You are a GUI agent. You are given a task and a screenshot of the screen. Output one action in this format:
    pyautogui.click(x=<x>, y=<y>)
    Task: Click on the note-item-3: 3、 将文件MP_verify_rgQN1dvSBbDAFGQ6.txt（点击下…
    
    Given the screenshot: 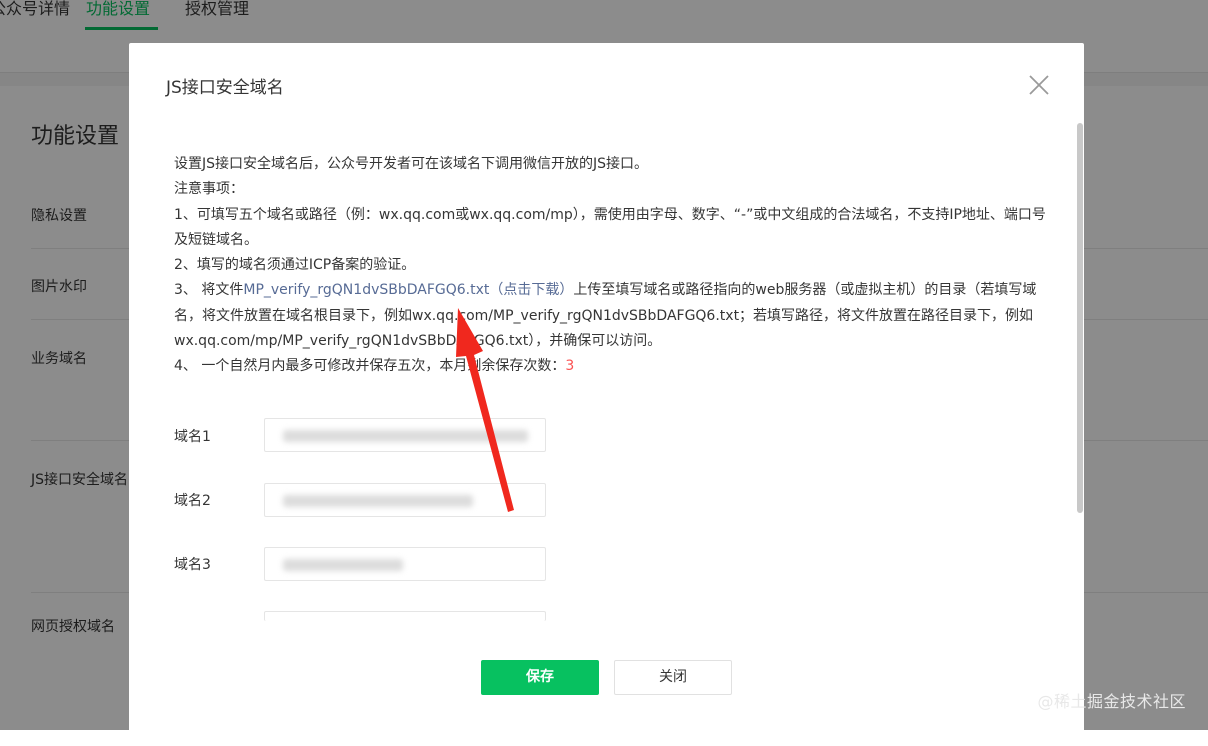 What is the action you would take?
    pyautogui.click(x=614, y=316)
    